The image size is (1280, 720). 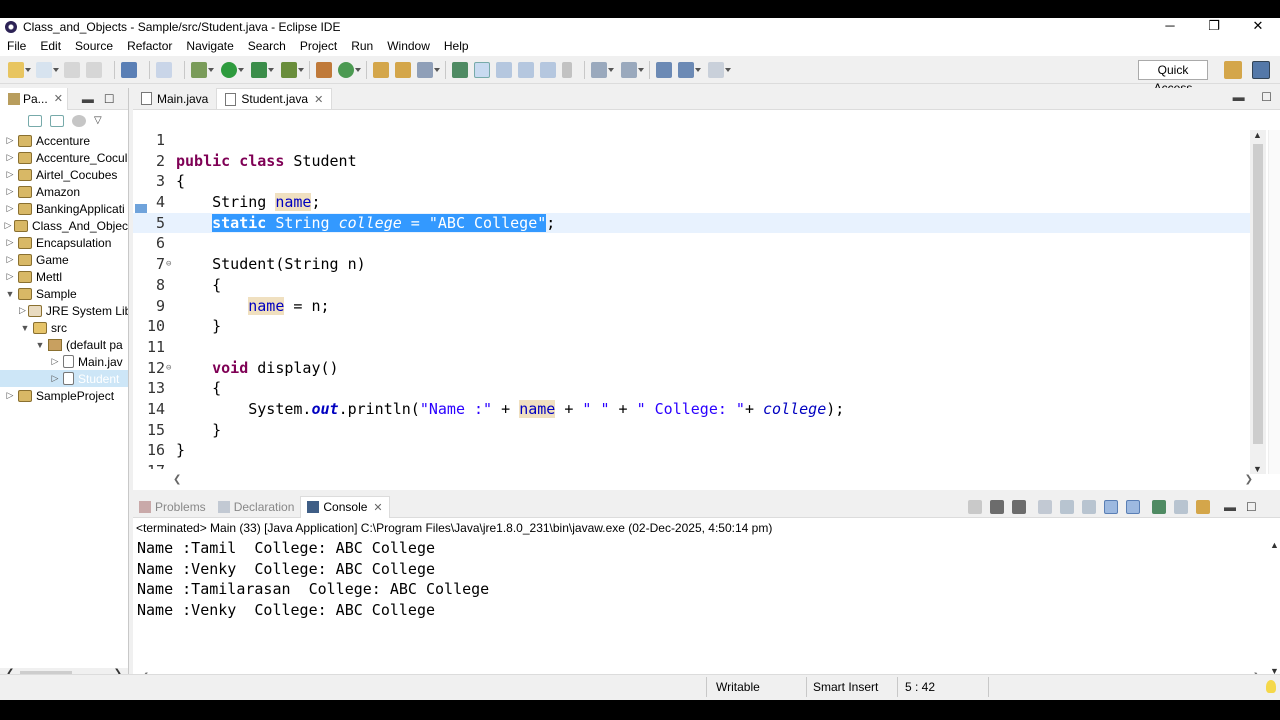 I want to click on minimize-icon: ─, so click(x=1170, y=27).